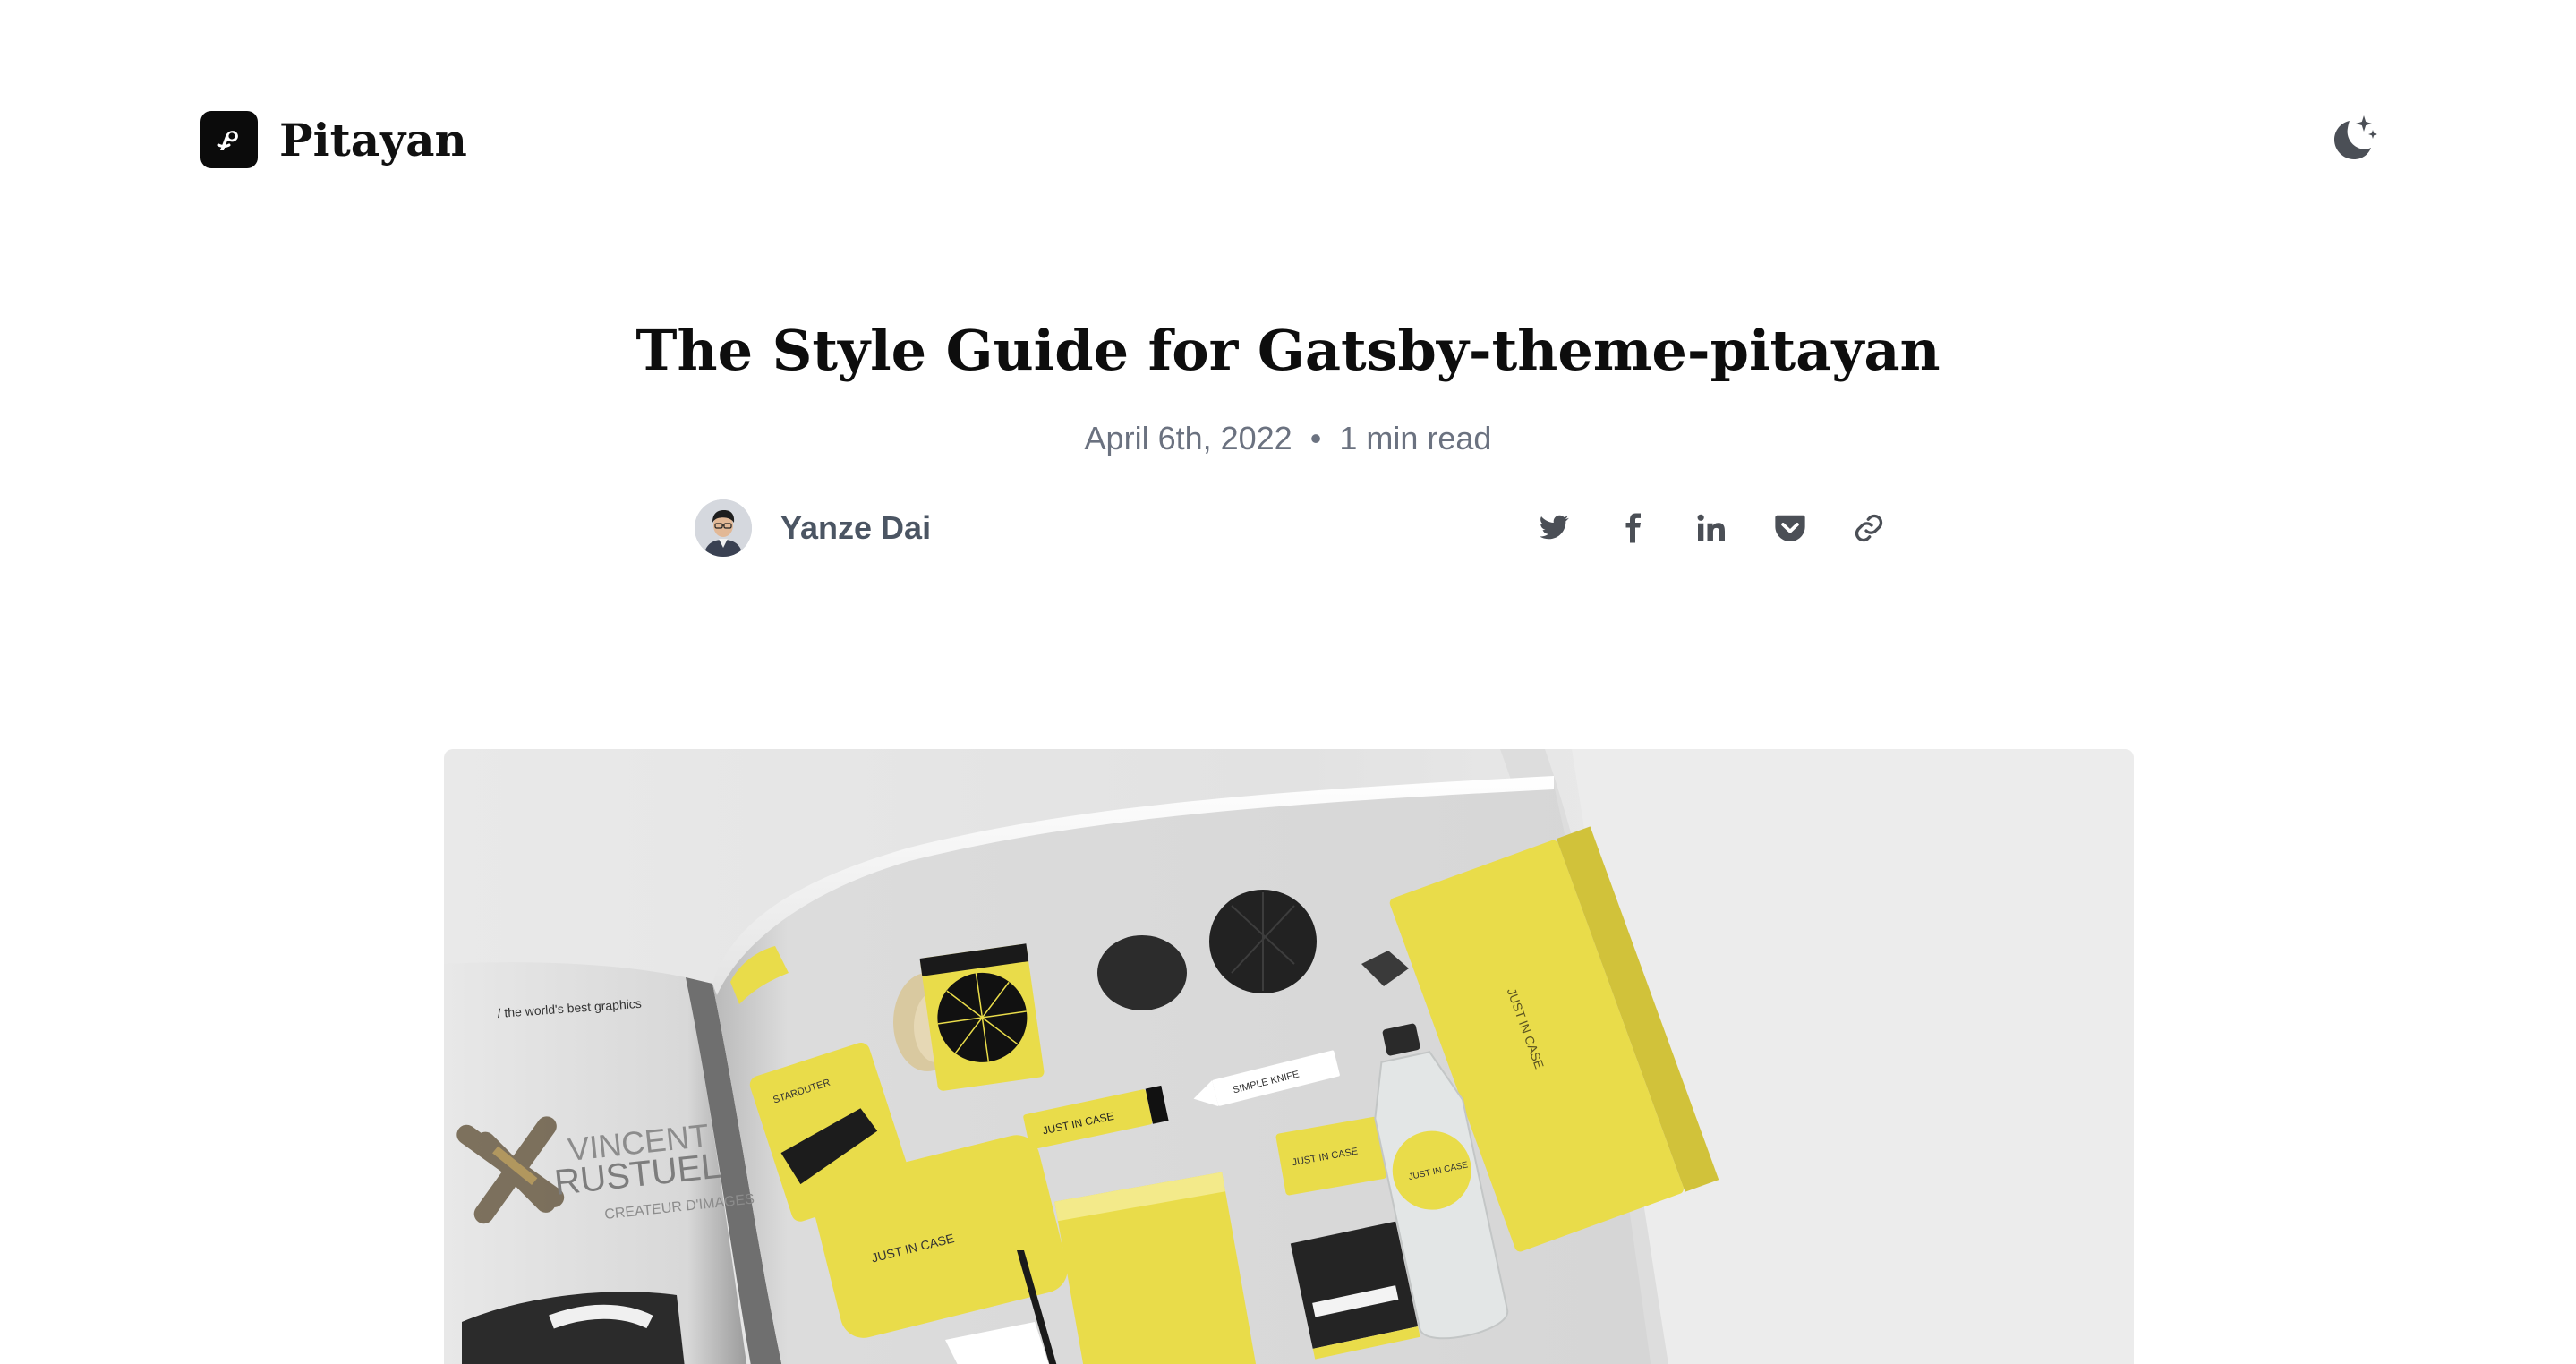 This screenshot has width=2576, height=1364. I want to click on twitter-icon, so click(1554, 527).